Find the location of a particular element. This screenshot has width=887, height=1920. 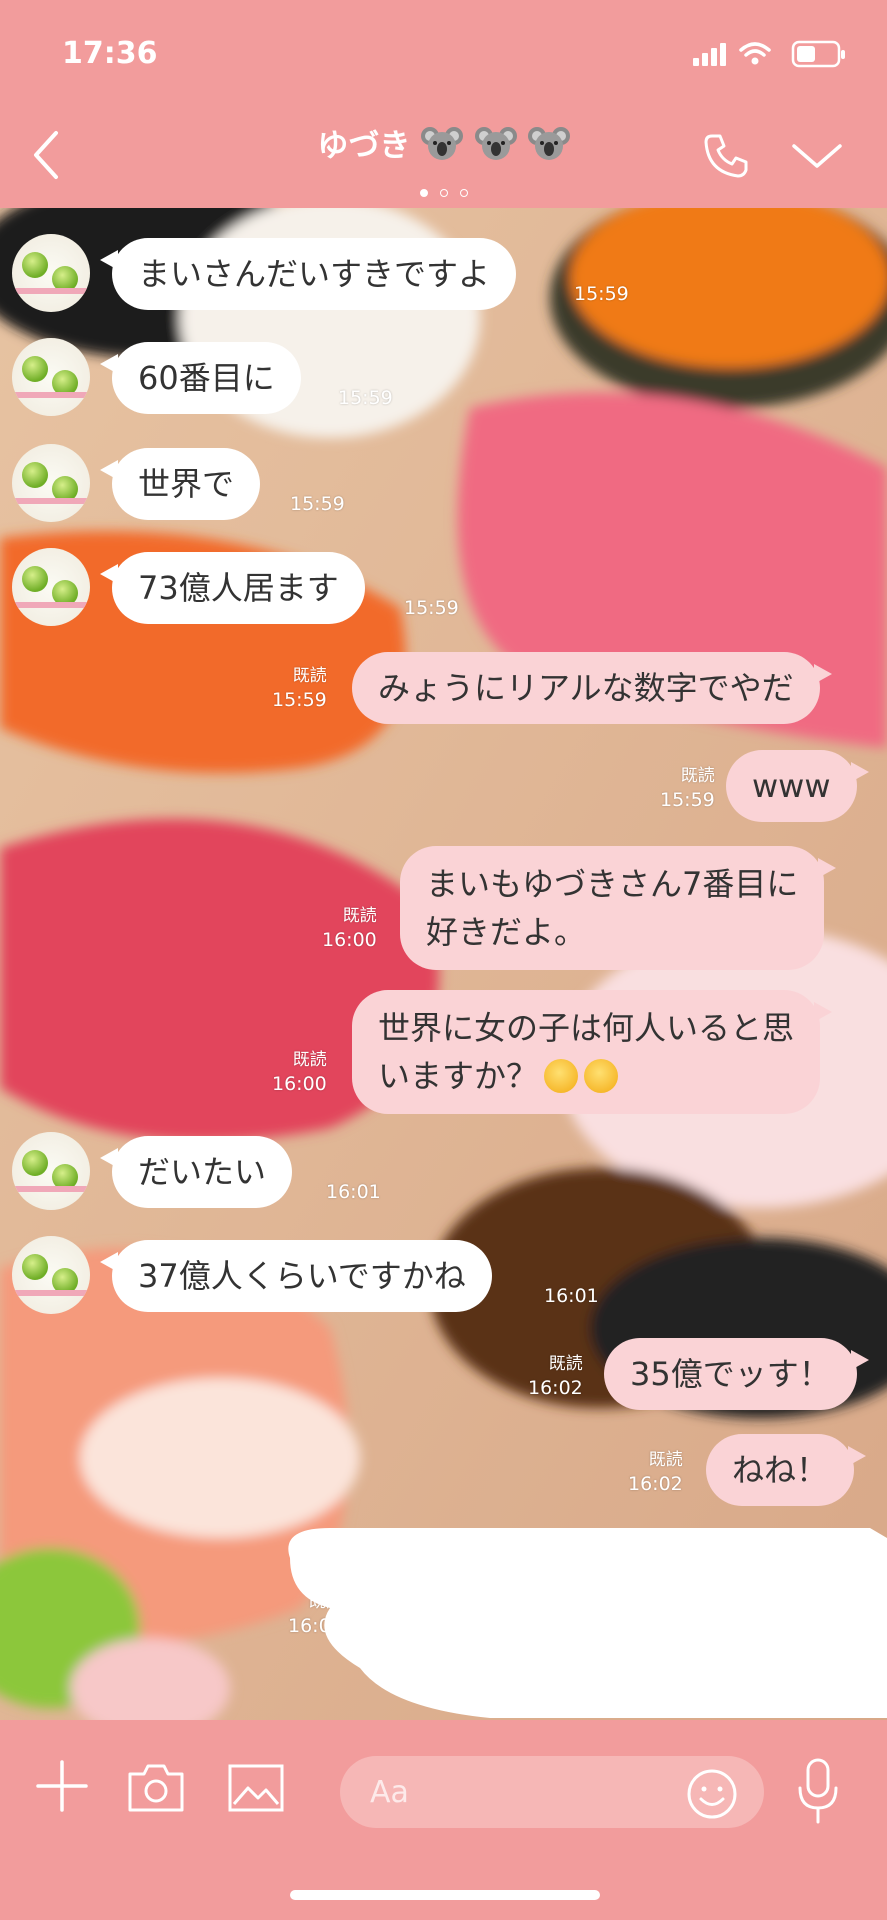

message-line: いますか？ is located at coordinates (458, 1076).